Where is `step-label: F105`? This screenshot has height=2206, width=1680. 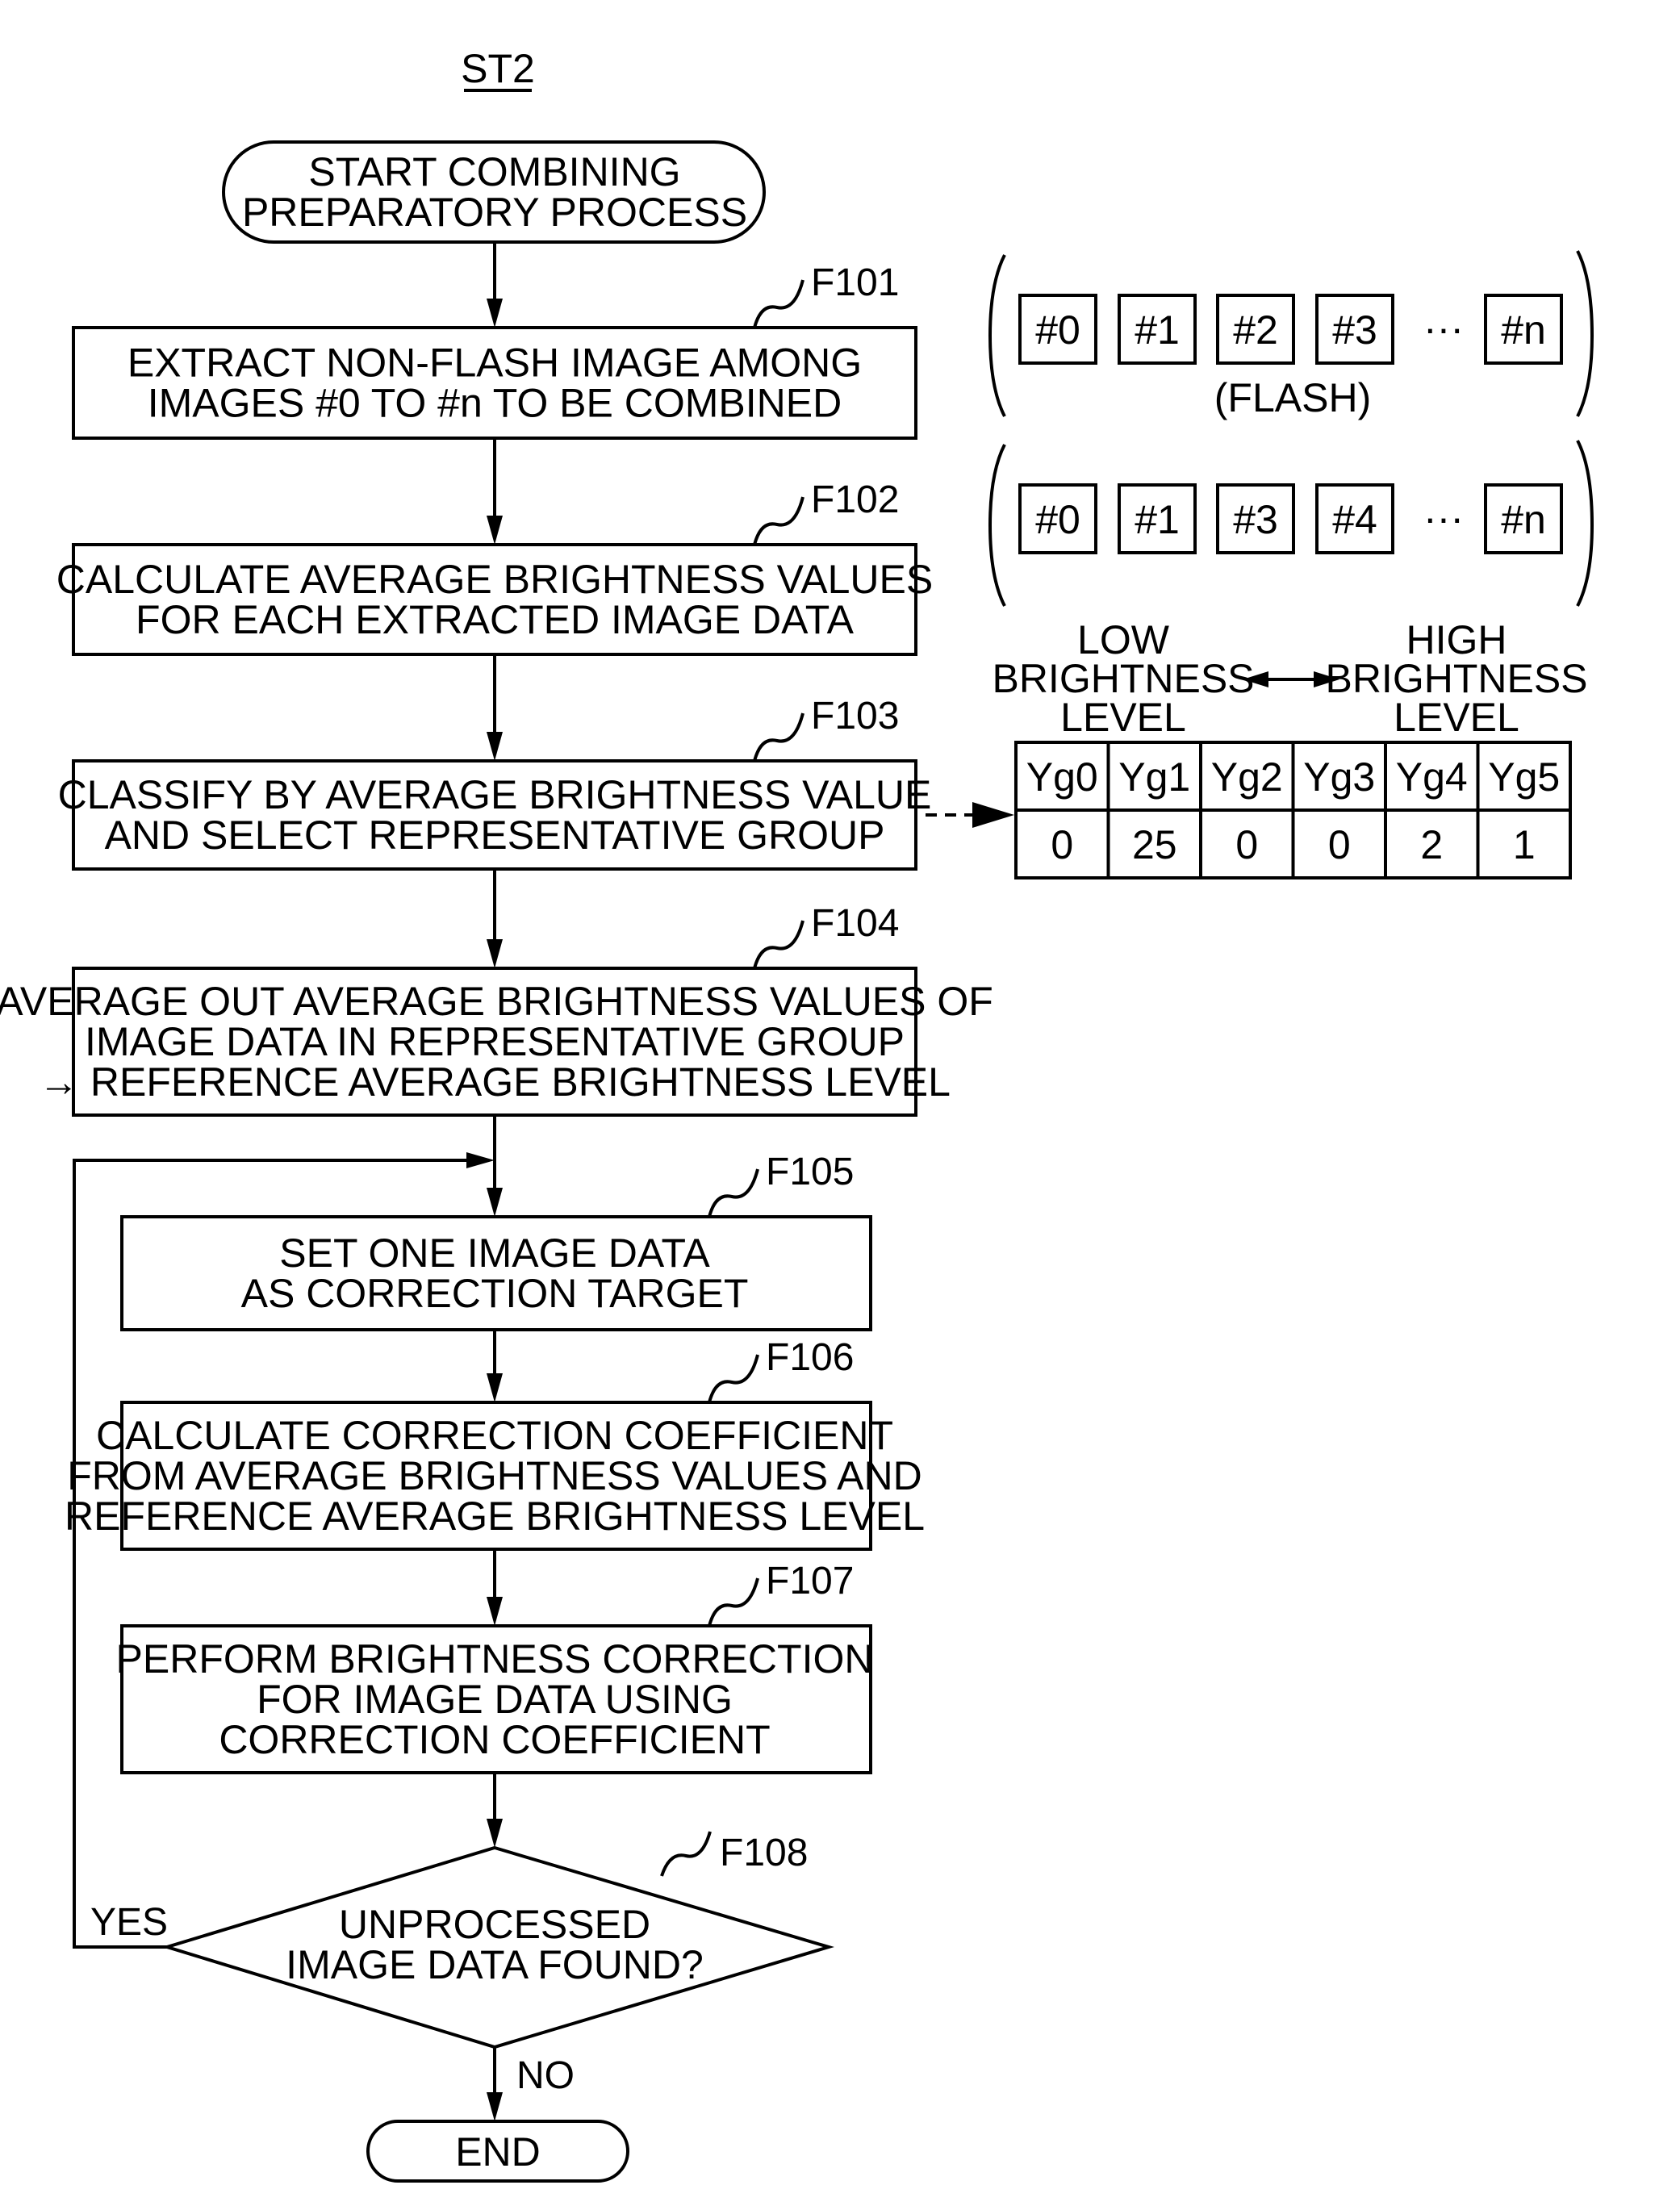
step-label: F105 is located at coordinates (810, 1172).